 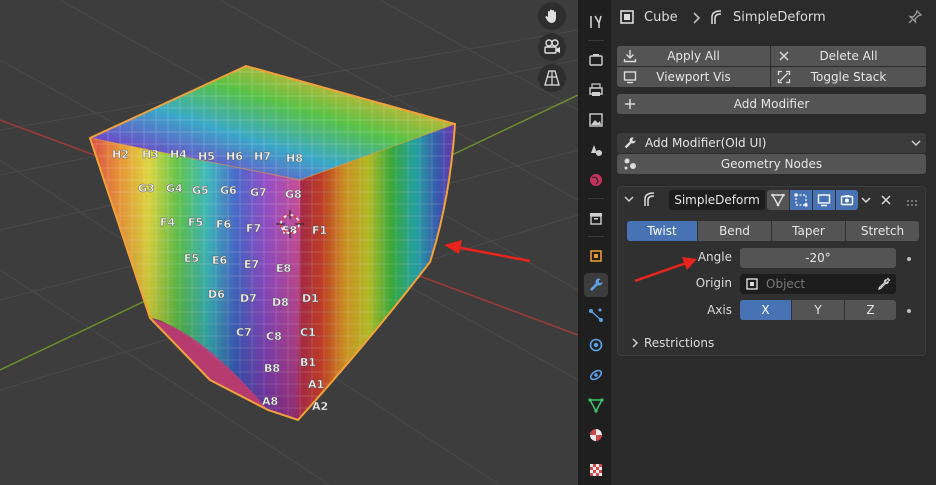 I want to click on cube-label: H7, so click(x=262, y=156).